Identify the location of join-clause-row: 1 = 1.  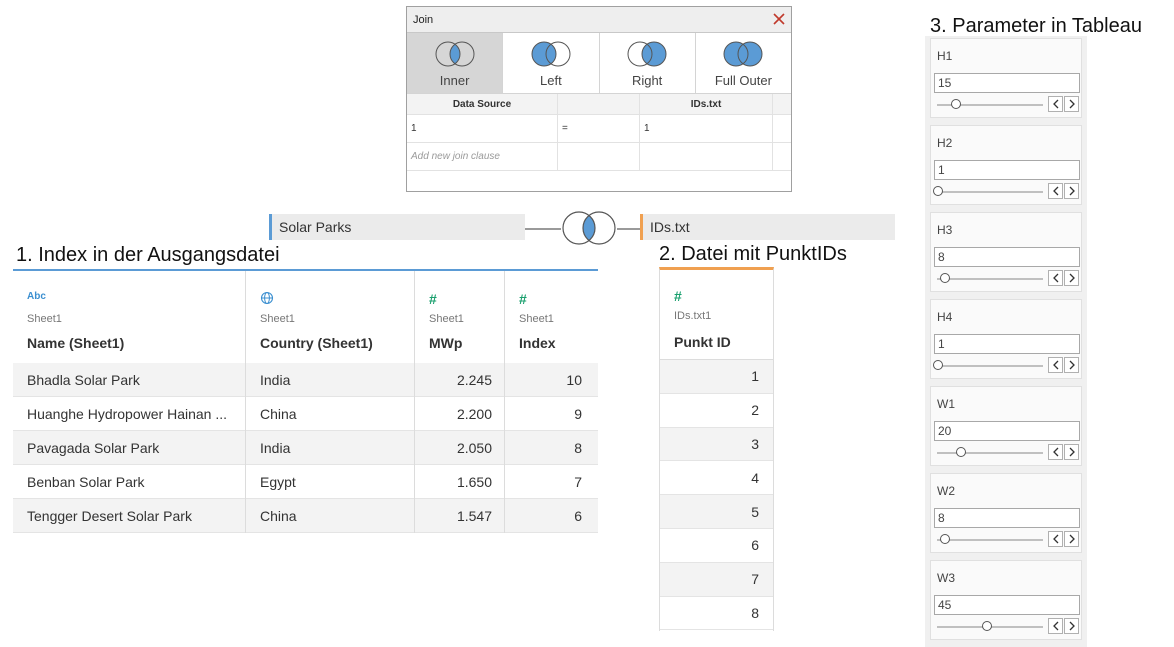
(599, 129).